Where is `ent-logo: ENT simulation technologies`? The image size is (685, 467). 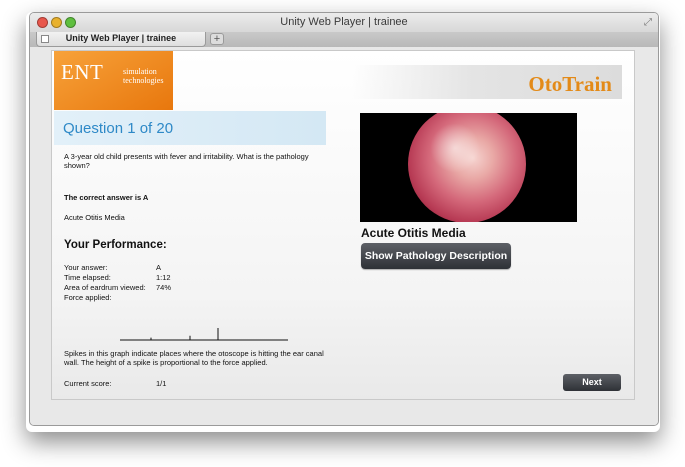
ent-logo: ENT simulation technologies is located at coordinates (113, 80).